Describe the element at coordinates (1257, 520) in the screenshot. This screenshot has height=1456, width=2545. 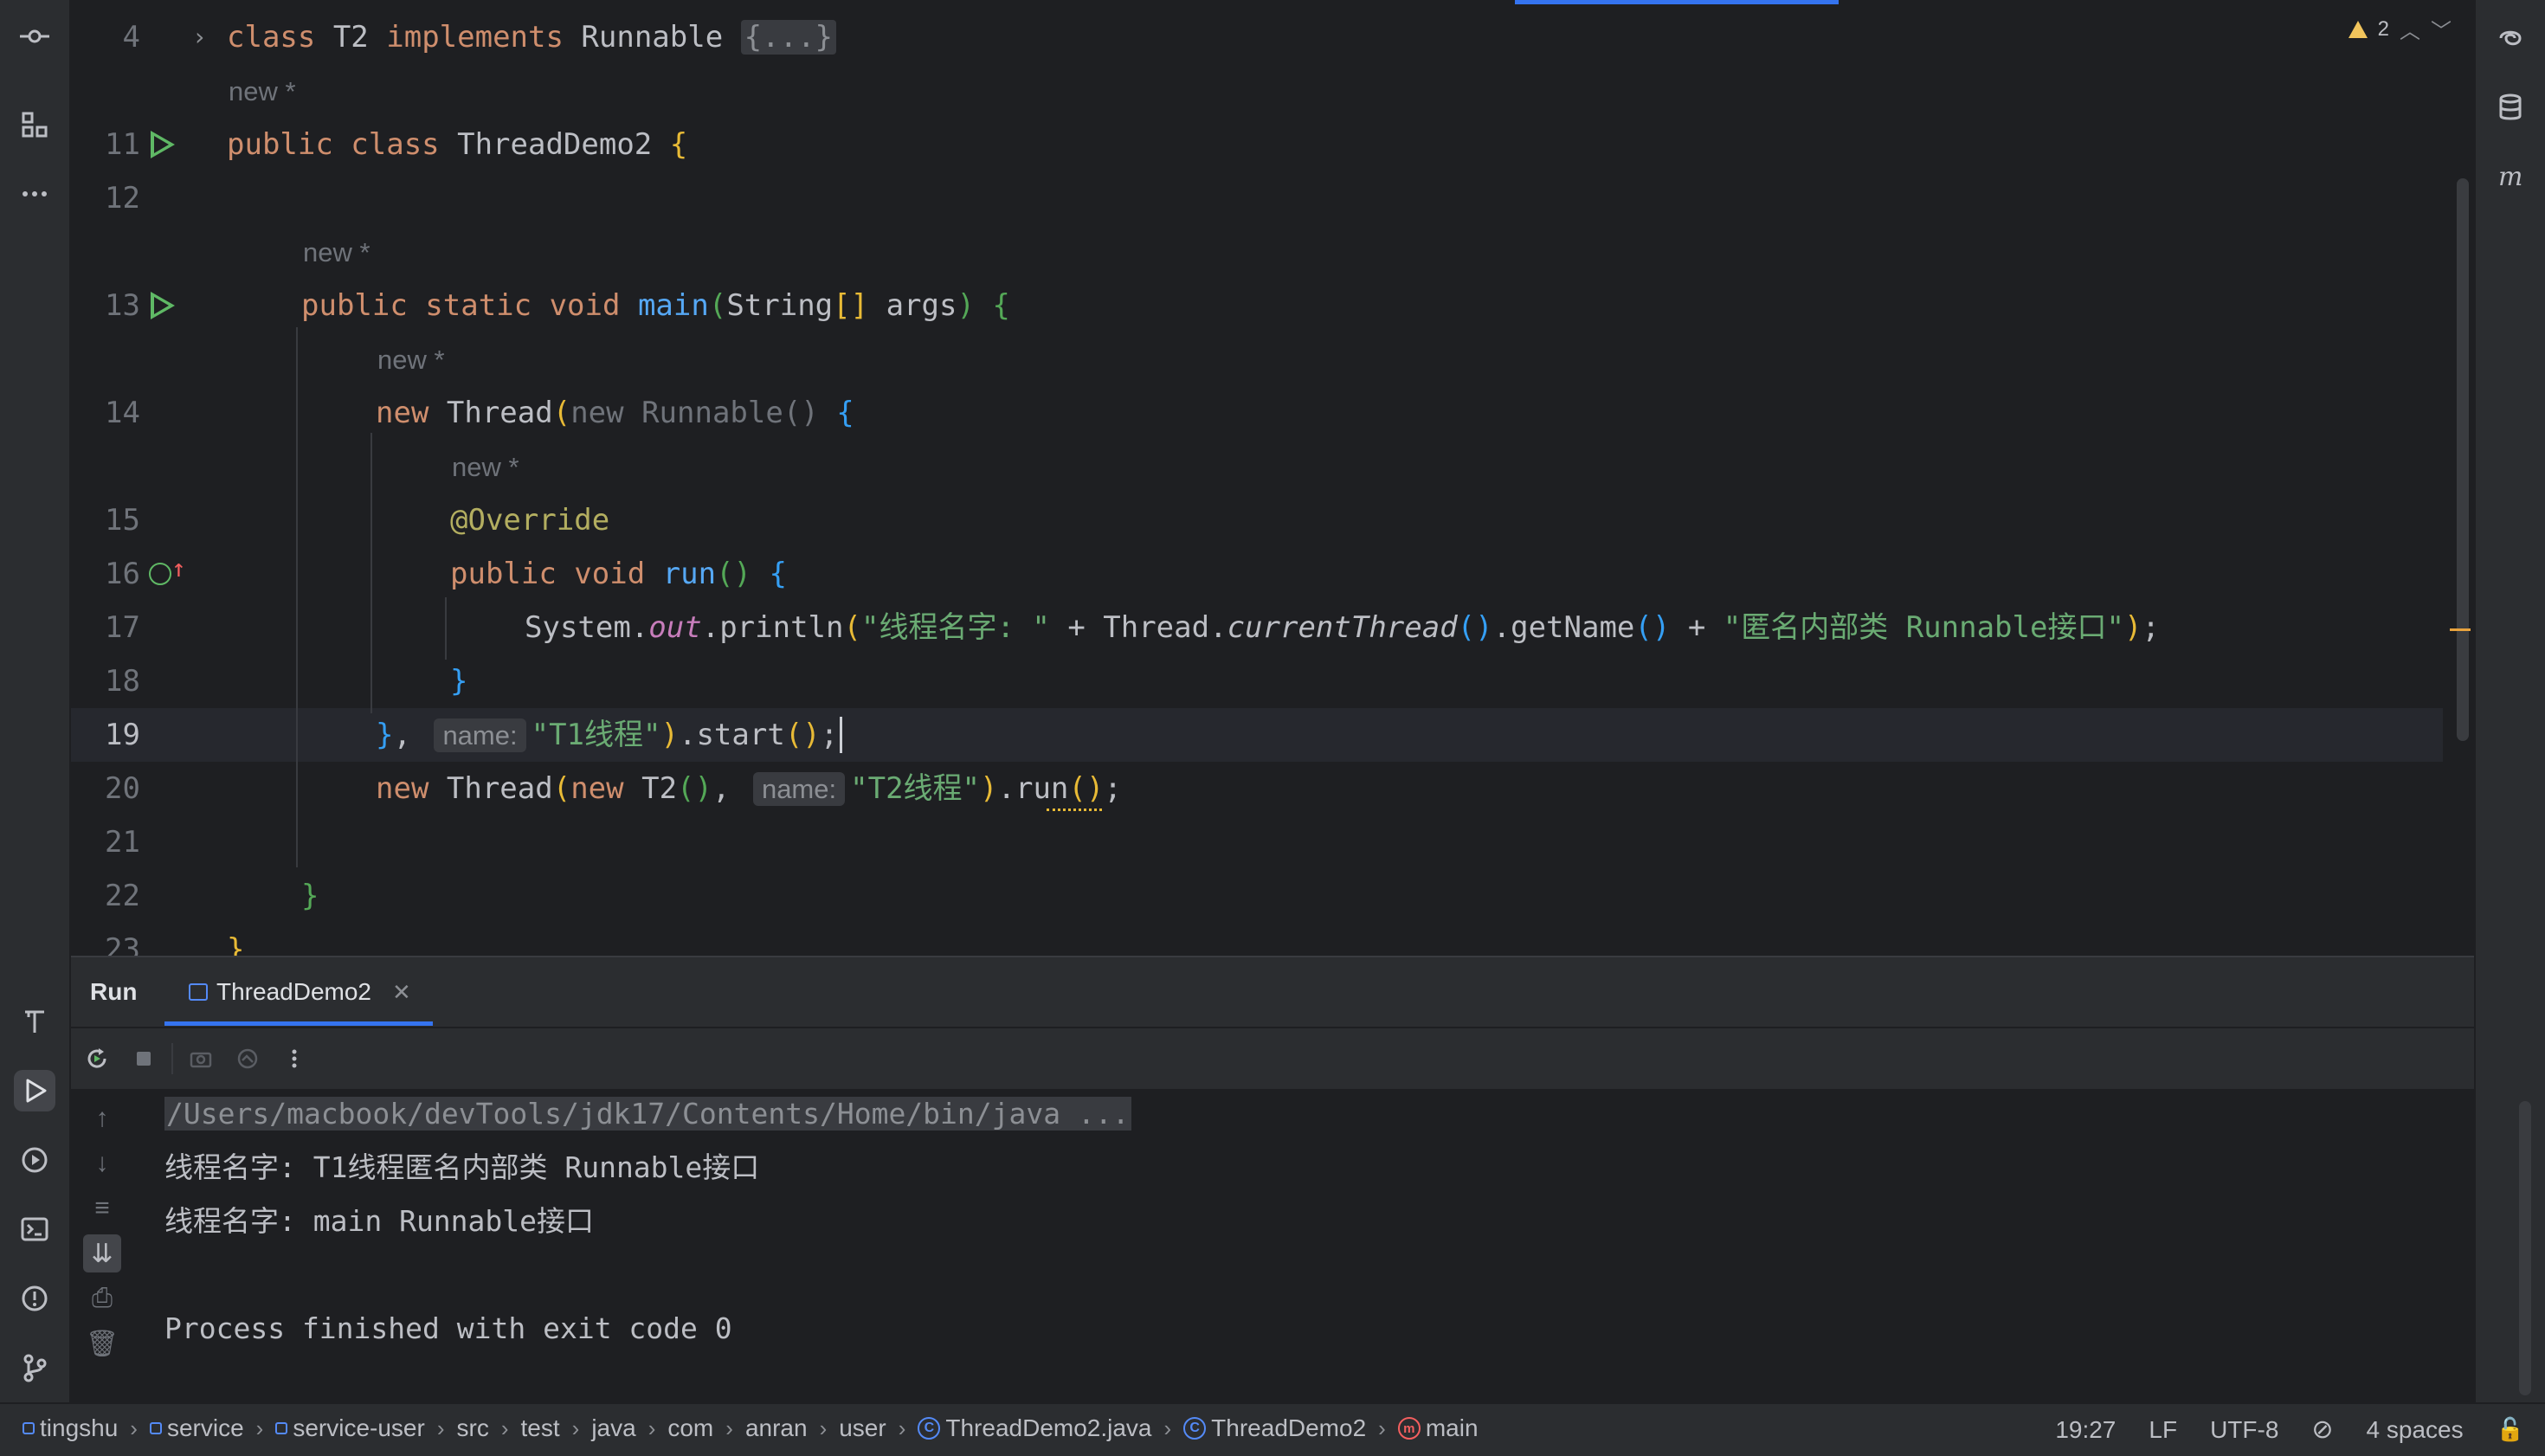
I see `code-line: 15 @Override` at that location.